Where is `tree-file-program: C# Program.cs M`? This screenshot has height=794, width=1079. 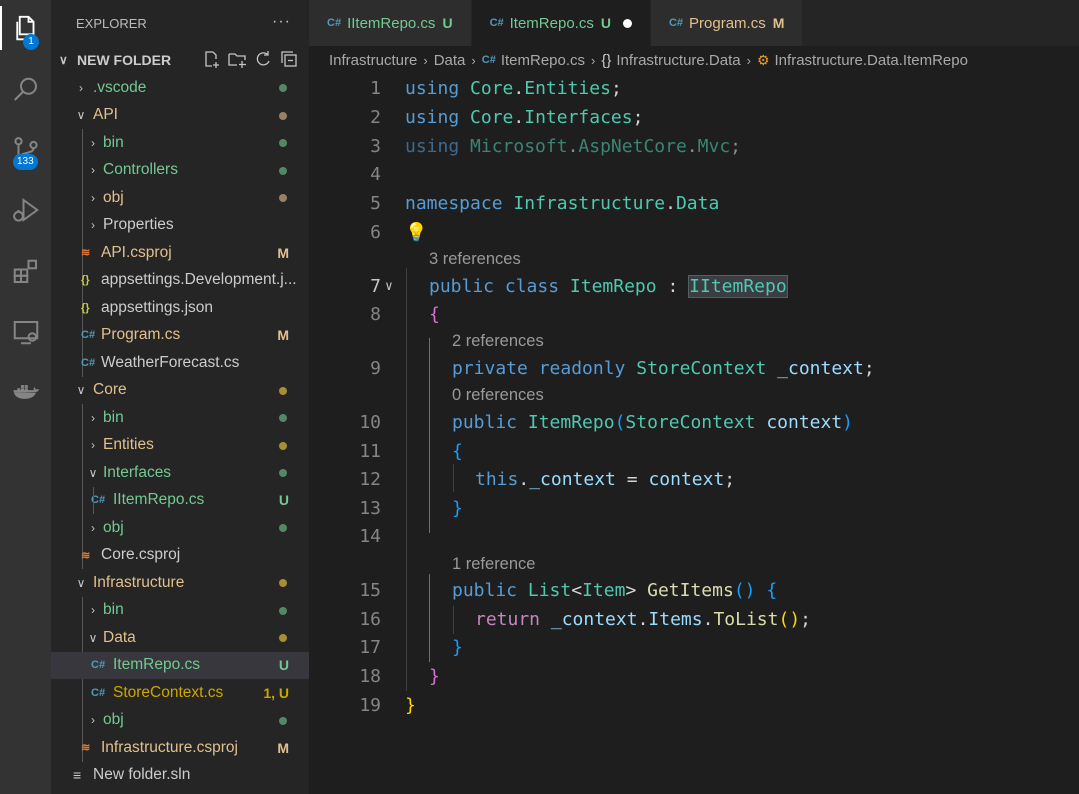 tree-file-program: C# Program.cs M is located at coordinates (180, 336).